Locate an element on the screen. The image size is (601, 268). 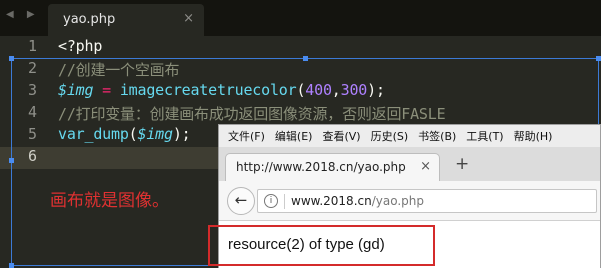
url-text: www.2018.cn/yao.php is located at coordinates (357, 201).